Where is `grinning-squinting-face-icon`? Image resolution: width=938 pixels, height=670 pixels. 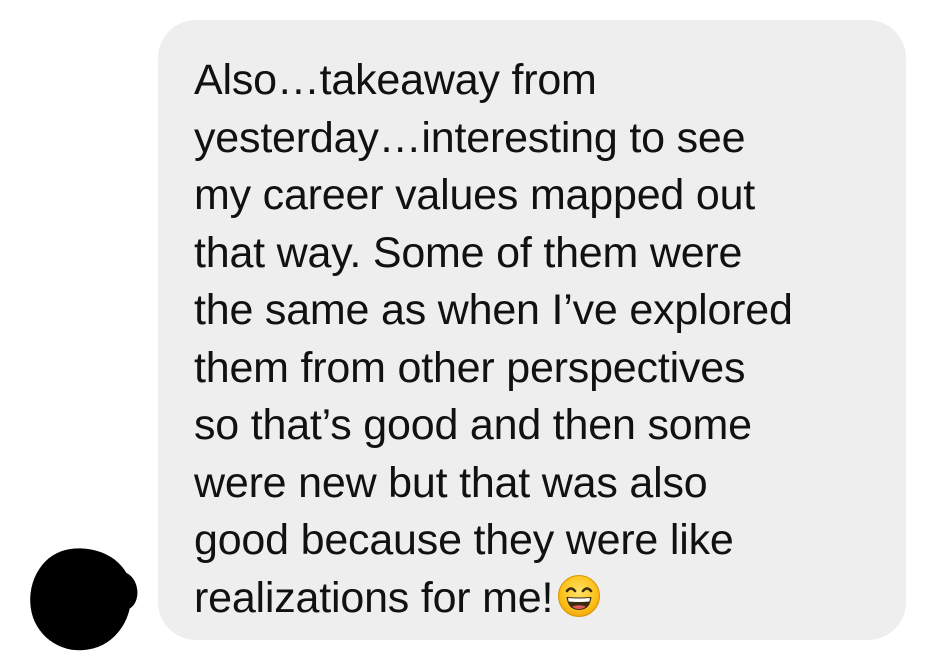
grinning-squinting-face-icon is located at coordinates (579, 596).